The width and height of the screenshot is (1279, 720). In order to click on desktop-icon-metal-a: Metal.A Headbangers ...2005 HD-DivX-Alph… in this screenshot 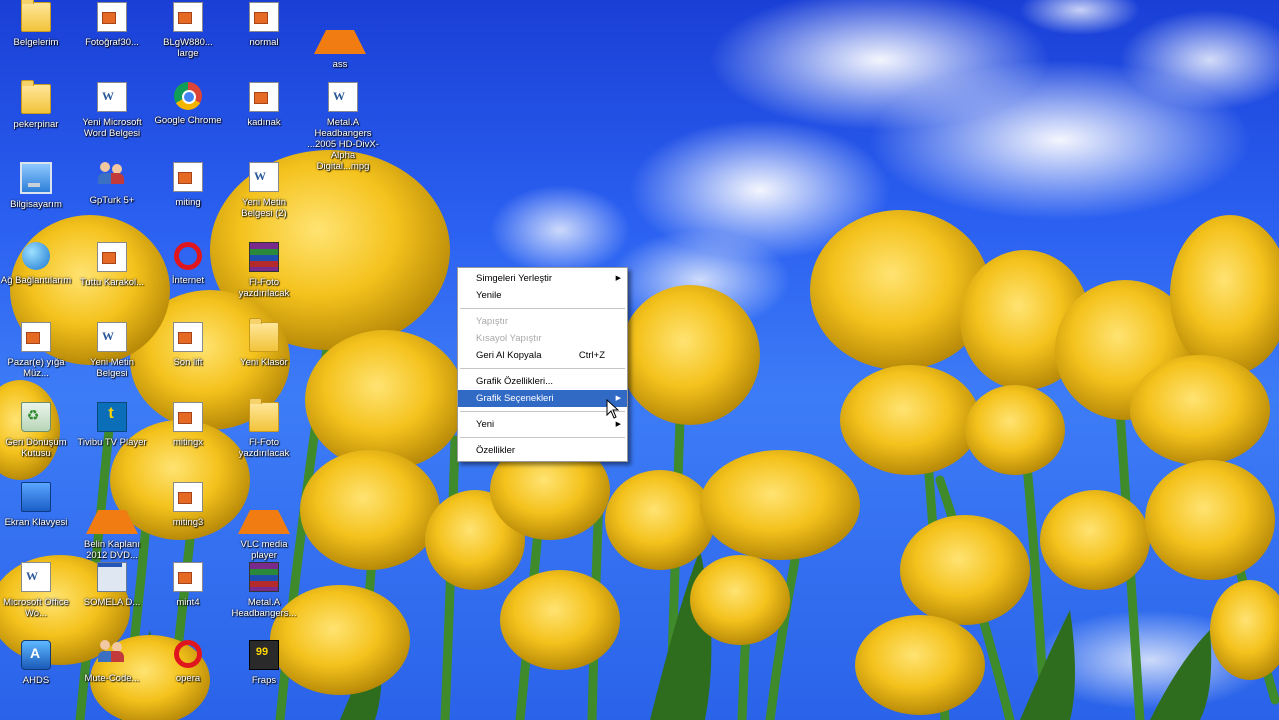, I will do `click(343, 127)`.